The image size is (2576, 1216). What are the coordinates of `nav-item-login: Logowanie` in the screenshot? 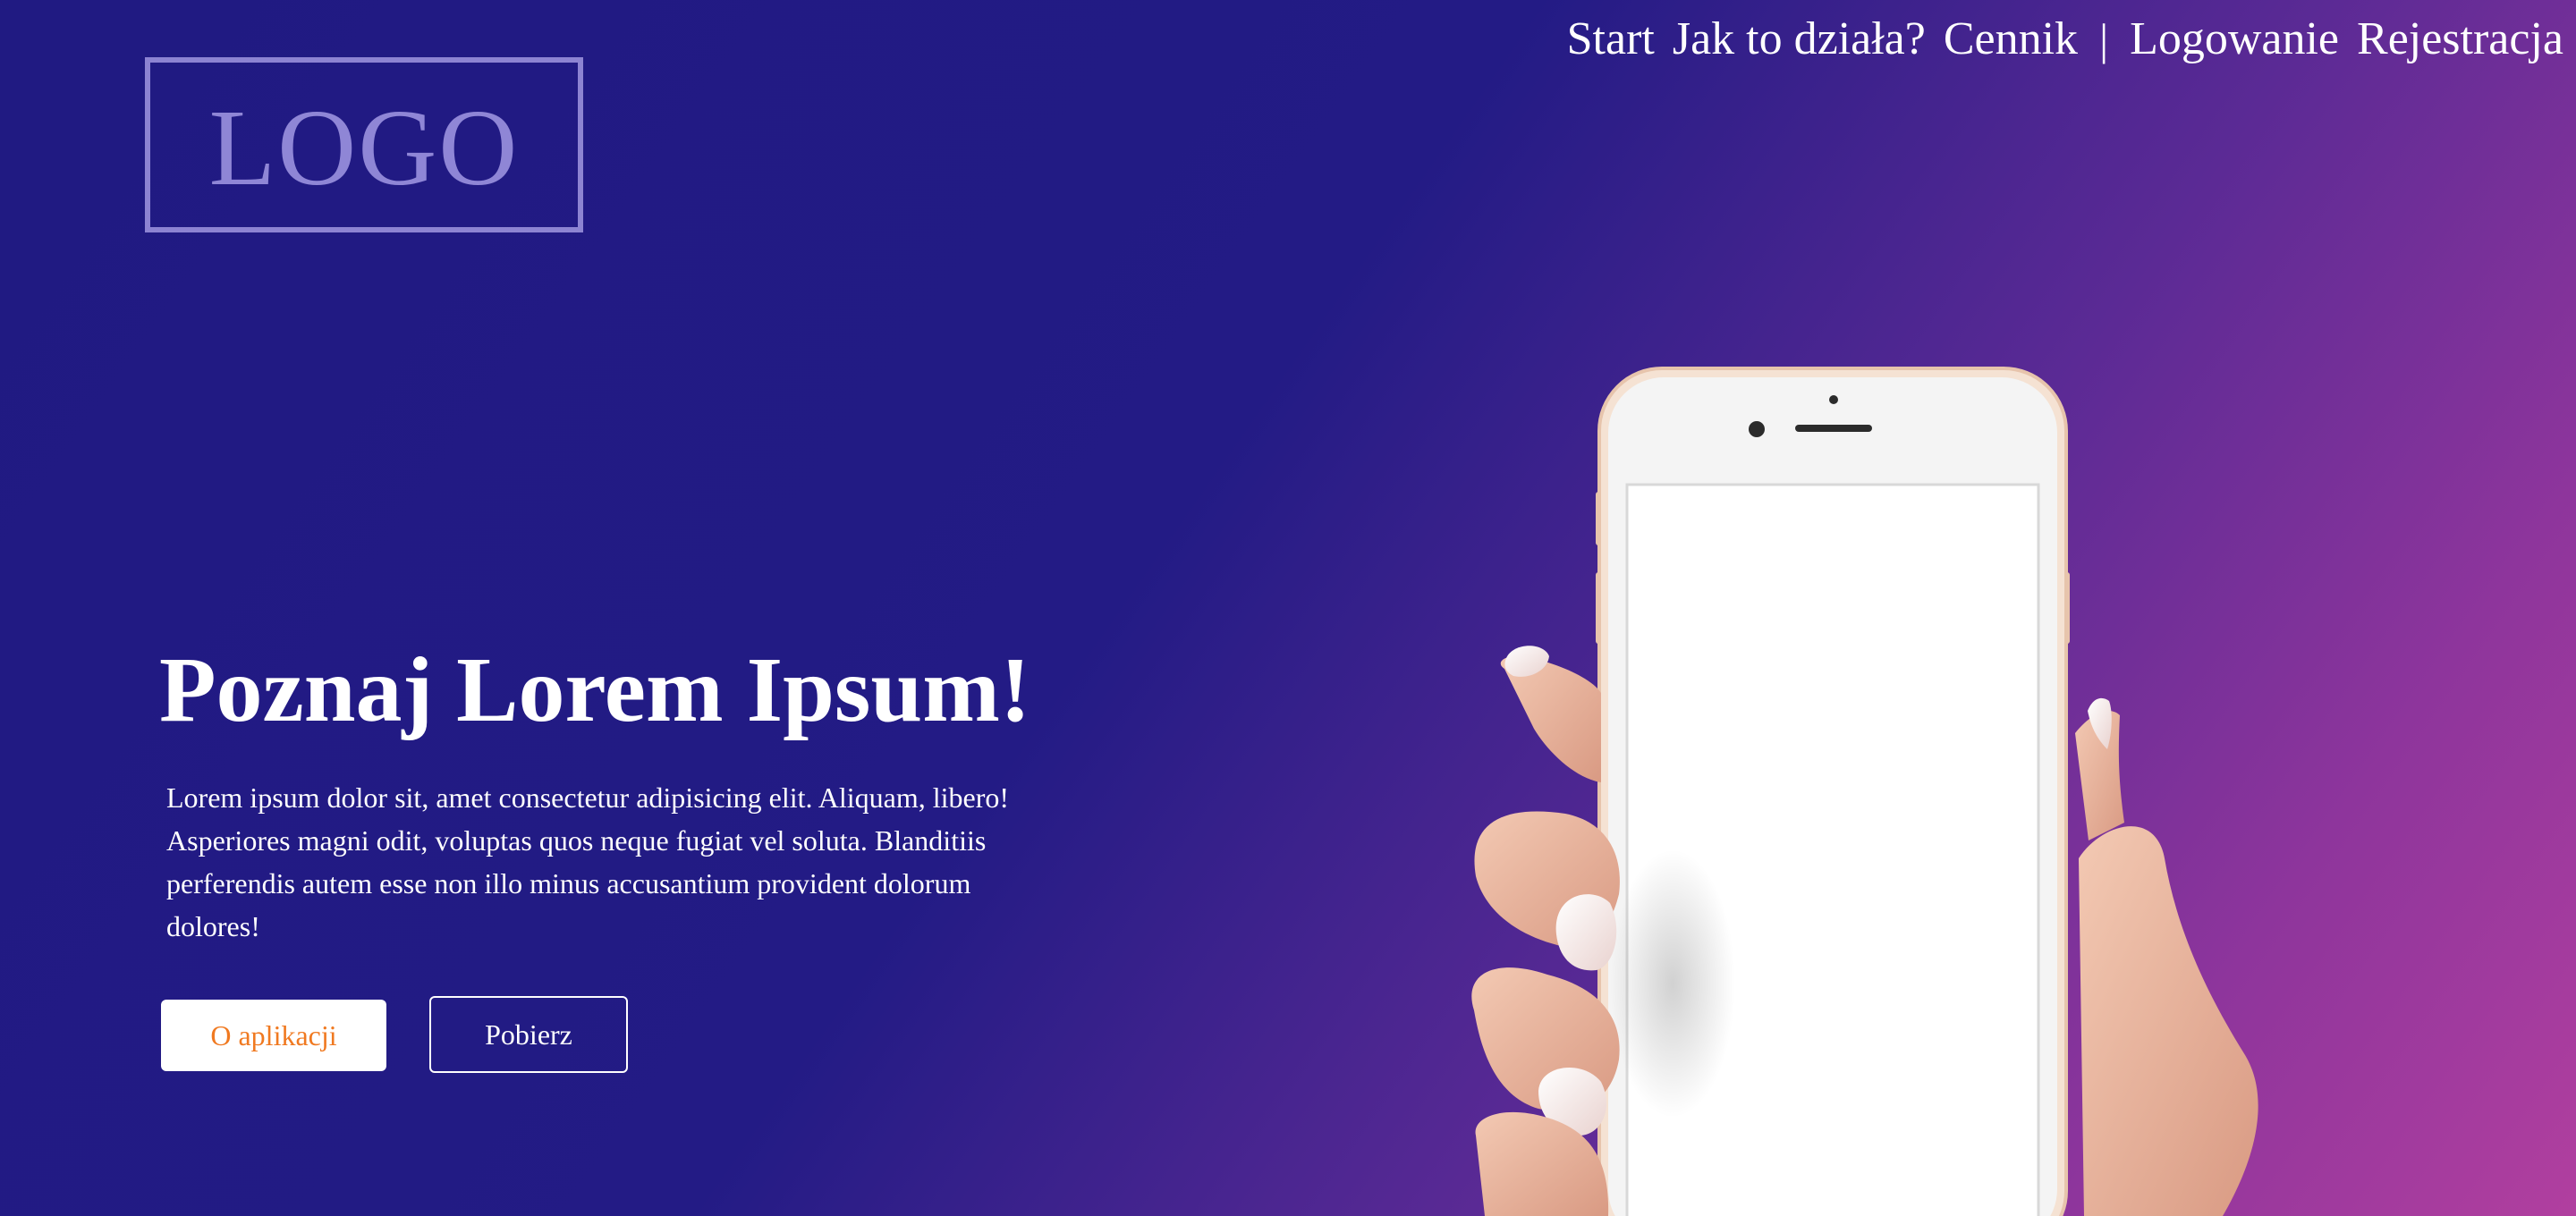 It's located at (2234, 39).